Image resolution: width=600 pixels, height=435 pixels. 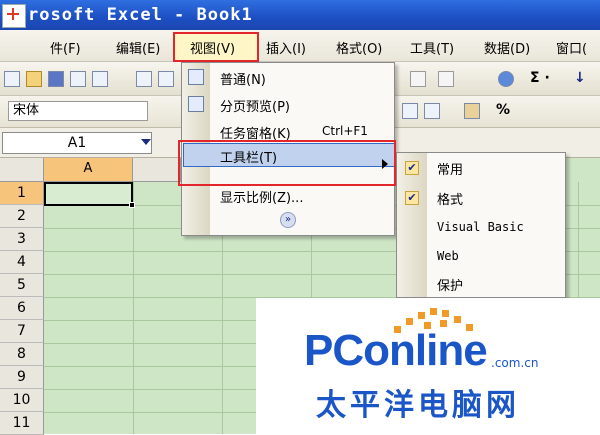 What do you see at coordinates (450, 284) in the screenshot?
I see `toolbar-option-protection: 保护` at bounding box center [450, 284].